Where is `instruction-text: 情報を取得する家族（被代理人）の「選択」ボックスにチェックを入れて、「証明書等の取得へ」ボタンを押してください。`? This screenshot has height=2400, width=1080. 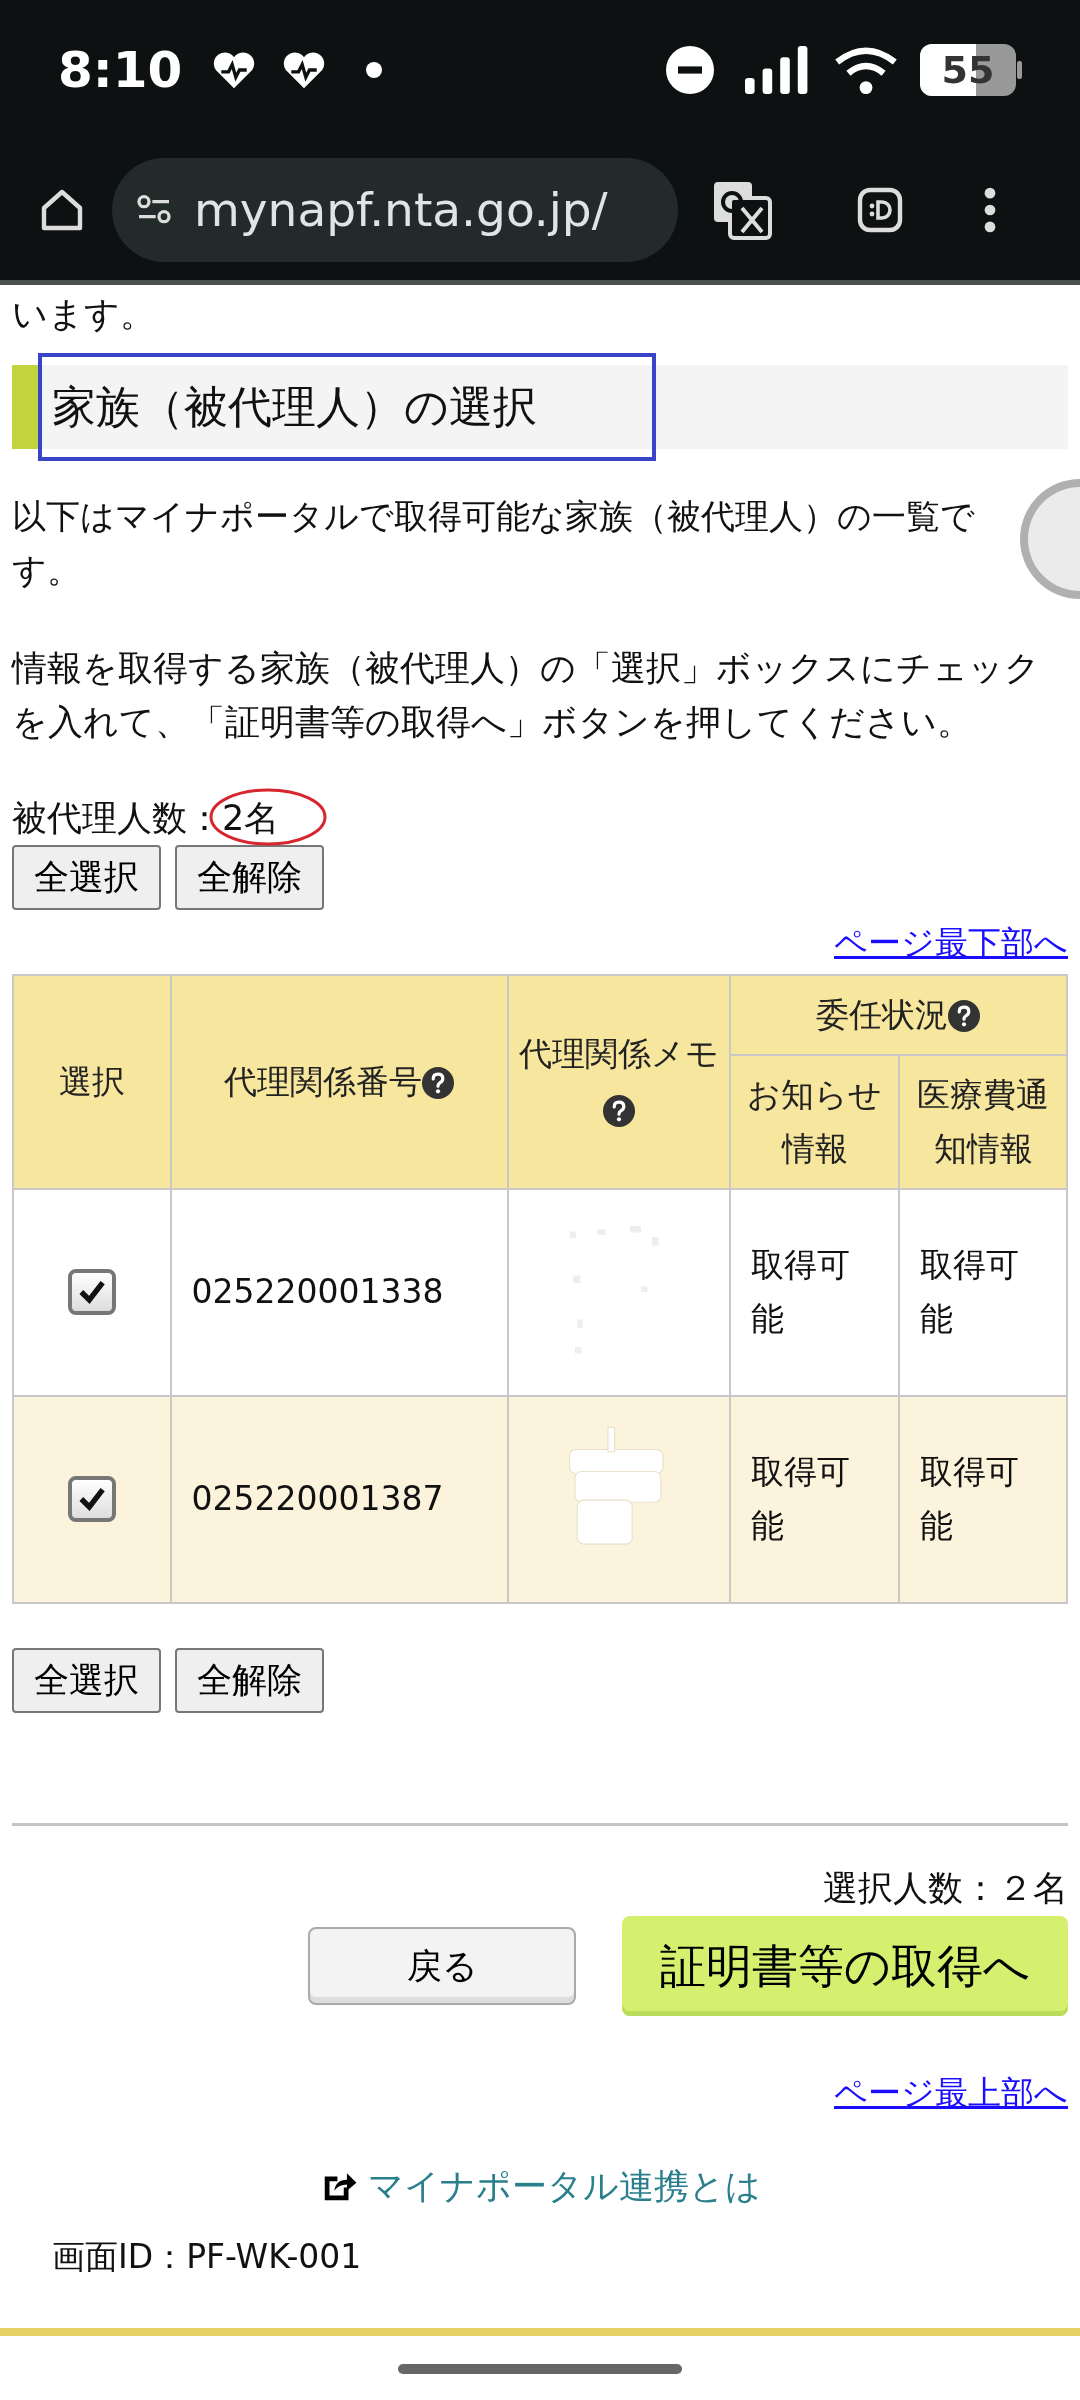
instruction-text: 情報を取得する家族（被代理人）の「選択」ボックスにチェックを入れて、「証明書等の取得へ」ボタンを押してください。 is located at coordinates (526, 695).